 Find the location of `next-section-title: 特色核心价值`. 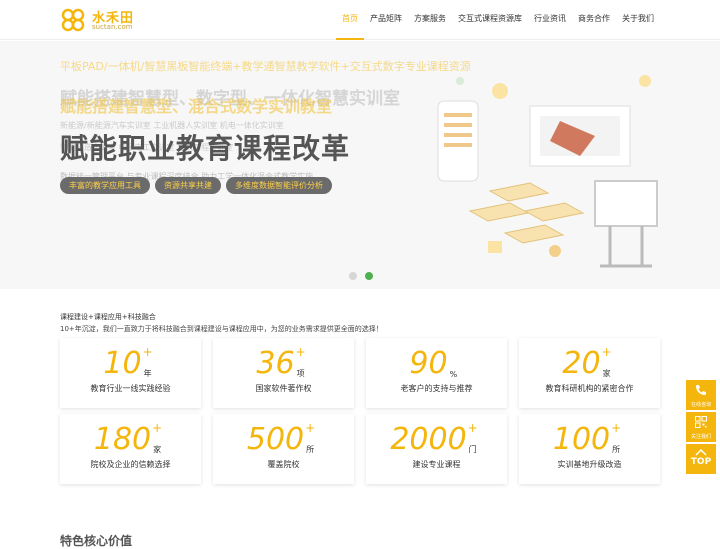

next-section-title: 特色核心价值 is located at coordinates (96, 541).